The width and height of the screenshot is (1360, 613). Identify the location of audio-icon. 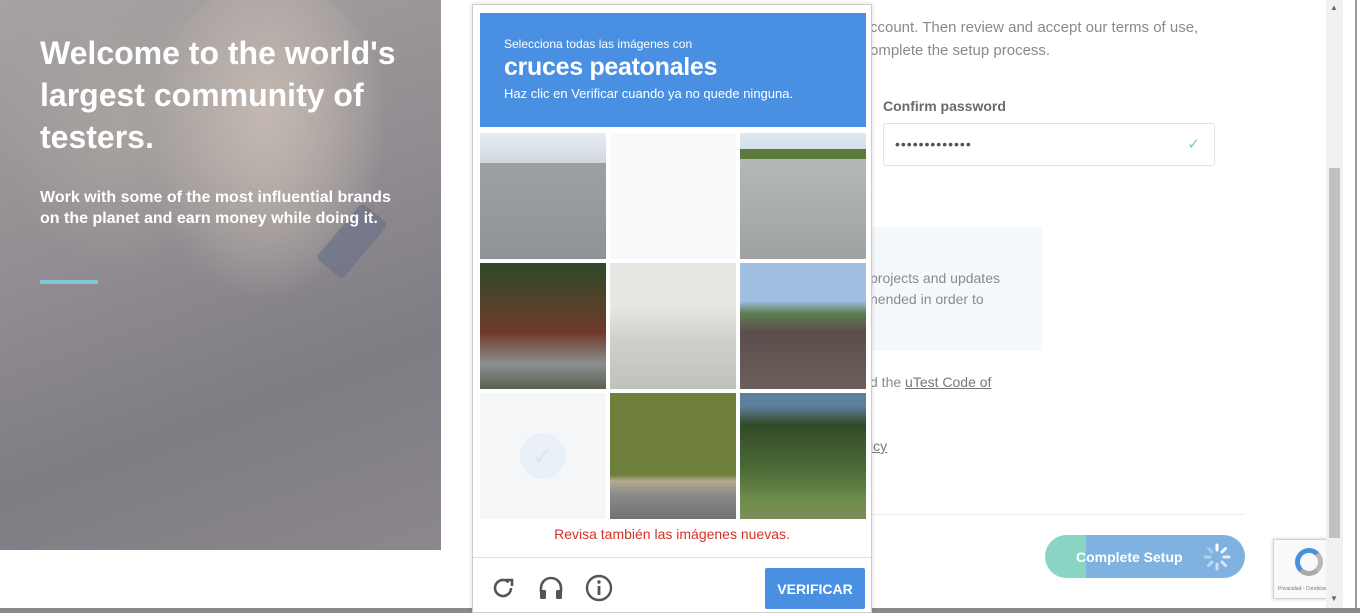
(551, 588).